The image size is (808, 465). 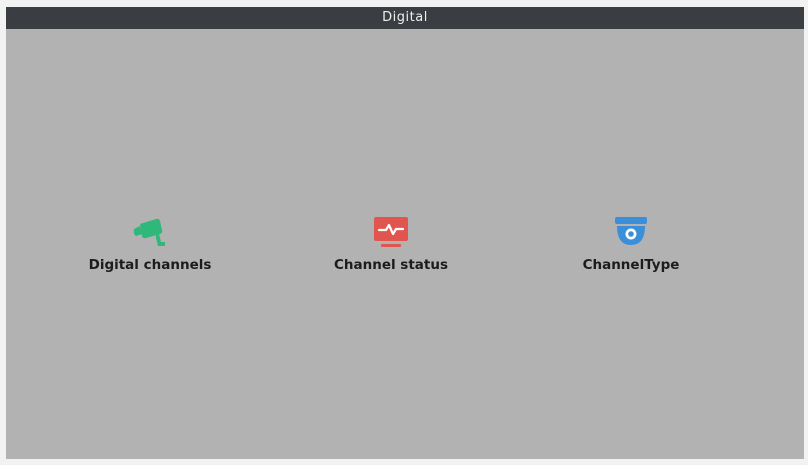 I want to click on digital-channels-button: Digital channels, so click(x=150, y=248).